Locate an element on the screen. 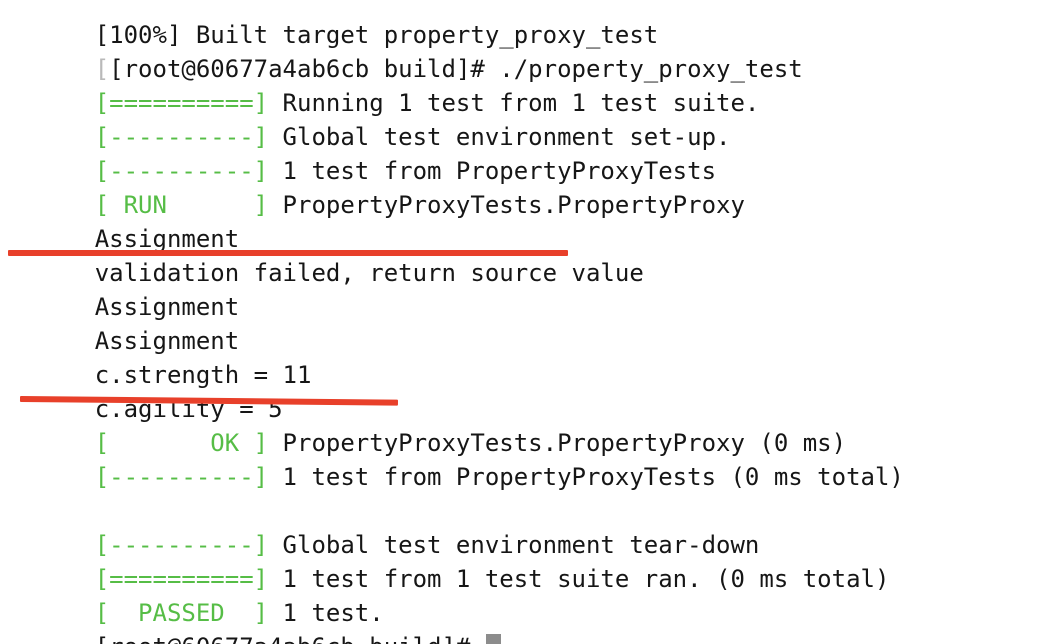 This screenshot has height=644, width=1040. gtest-run-tag: [ RUN ] is located at coordinates (181, 205).